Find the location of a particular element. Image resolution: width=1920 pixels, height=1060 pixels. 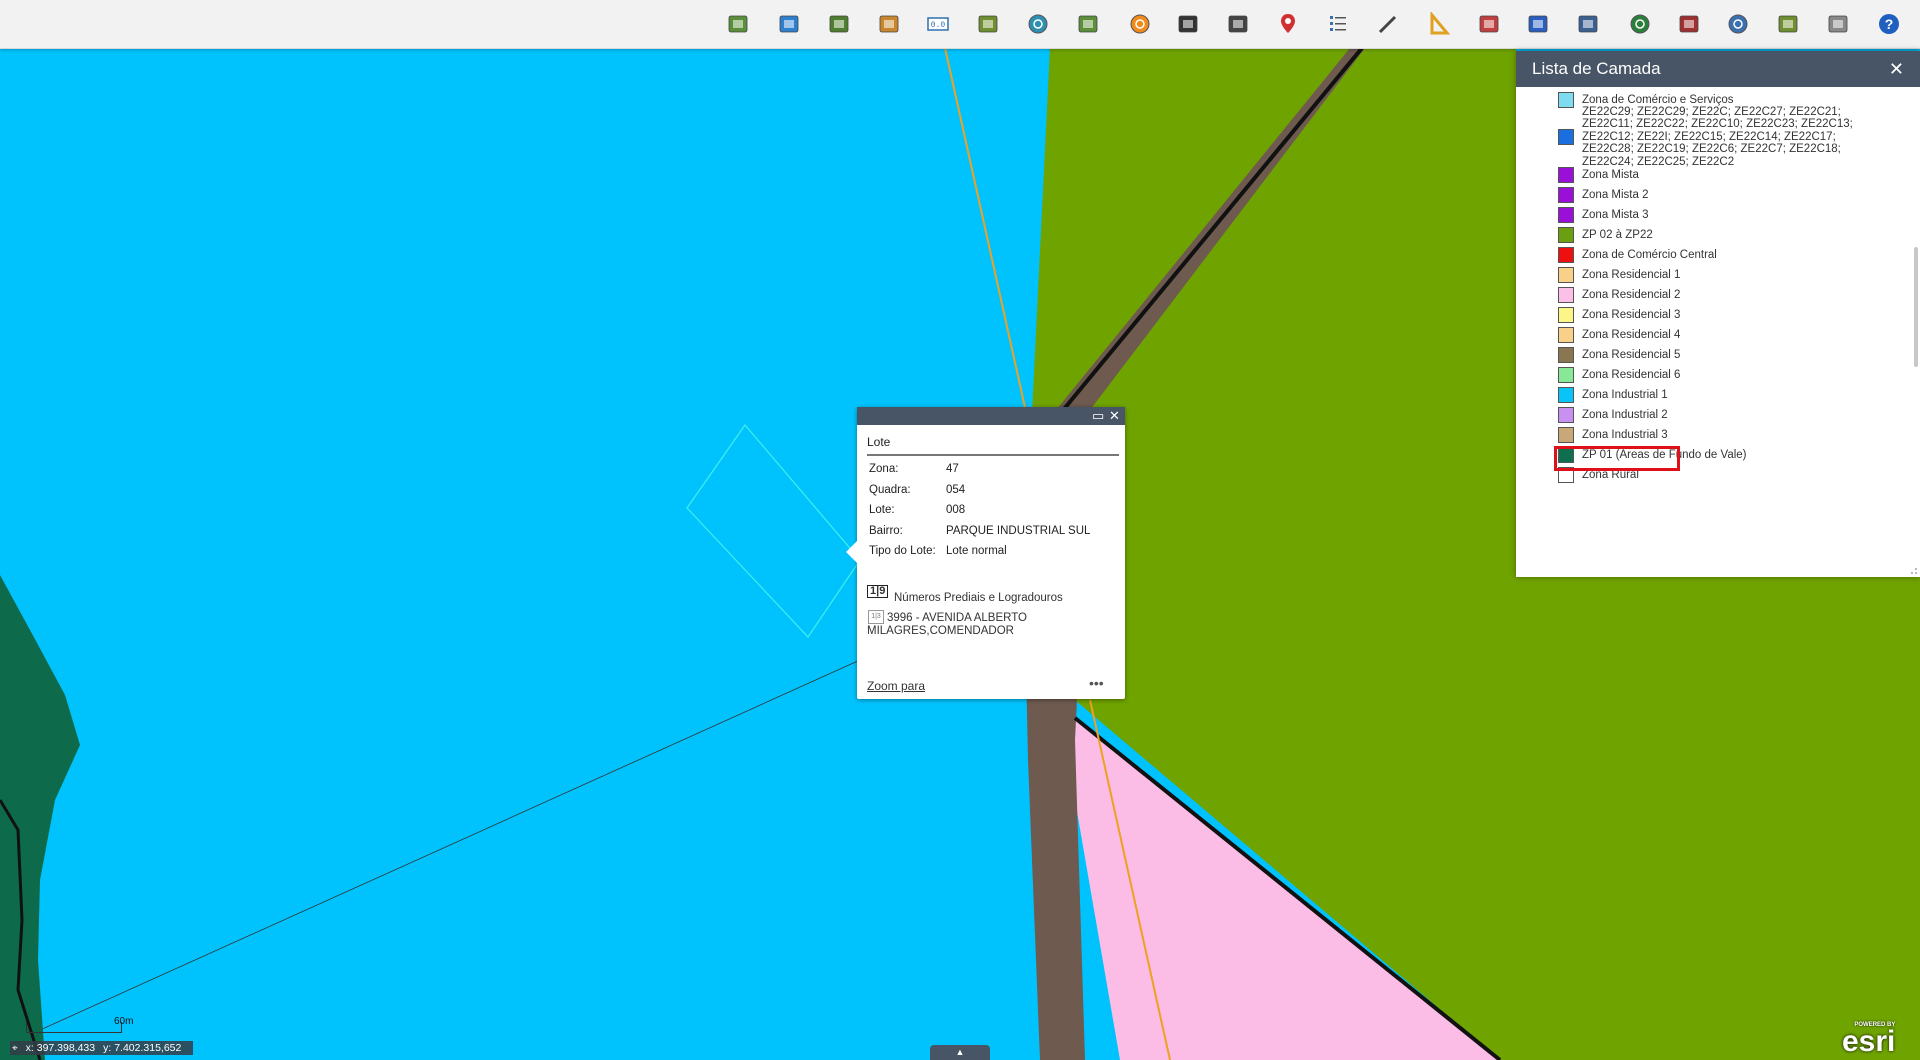

legend-label: Zona de Comércio Central is located at coordinates (1649, 254).